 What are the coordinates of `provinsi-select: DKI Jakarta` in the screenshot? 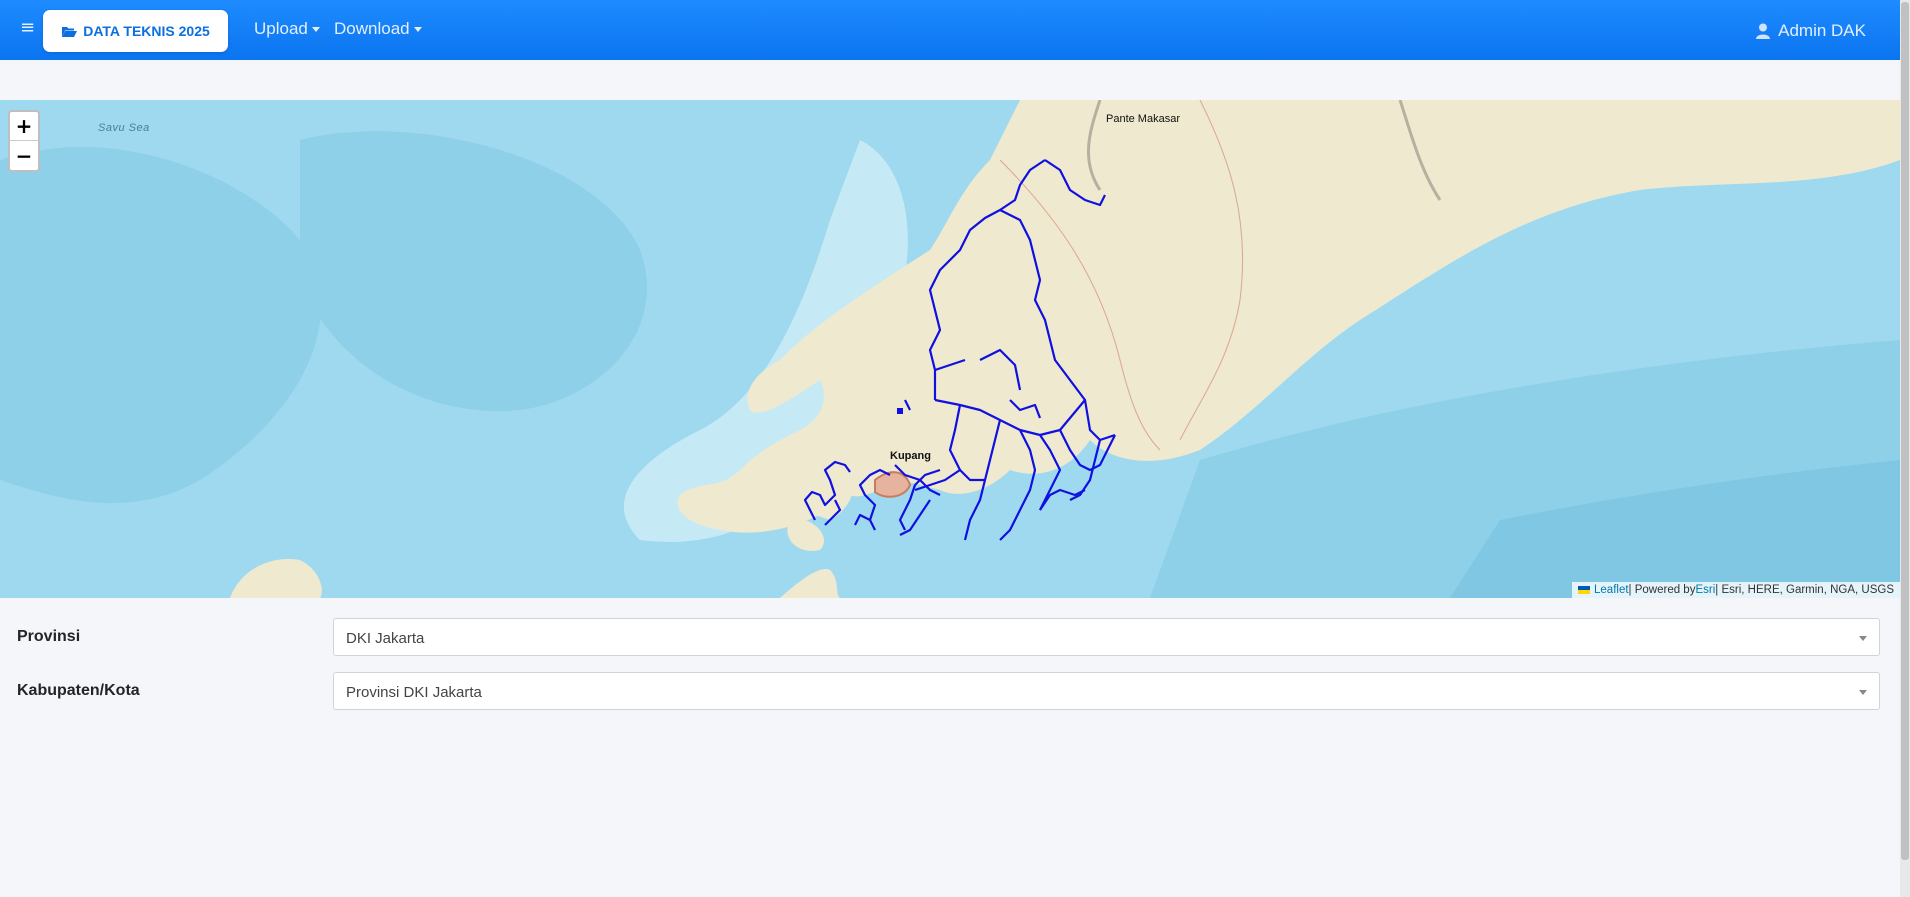 It's located at (1106, 637).